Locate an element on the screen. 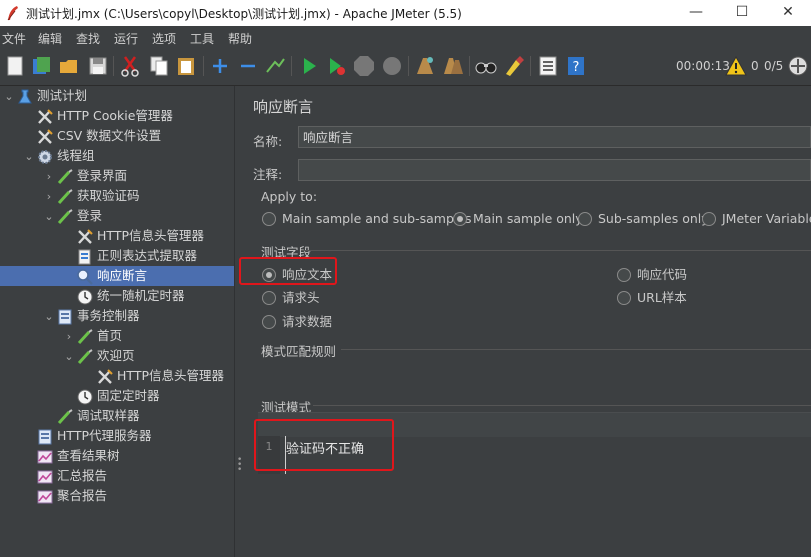 The image size is (811, 557). cut-icon is located at coordinates (130, 66).